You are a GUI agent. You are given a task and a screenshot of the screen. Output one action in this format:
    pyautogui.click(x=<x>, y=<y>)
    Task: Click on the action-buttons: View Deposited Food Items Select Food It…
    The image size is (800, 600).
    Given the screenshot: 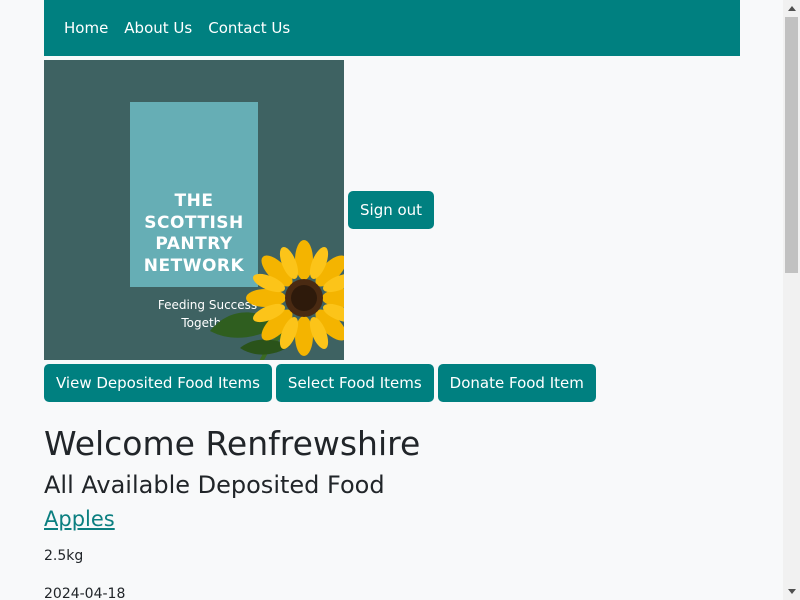 What is the action you would take?
    pyautogui.click(x=392, y=383)
    